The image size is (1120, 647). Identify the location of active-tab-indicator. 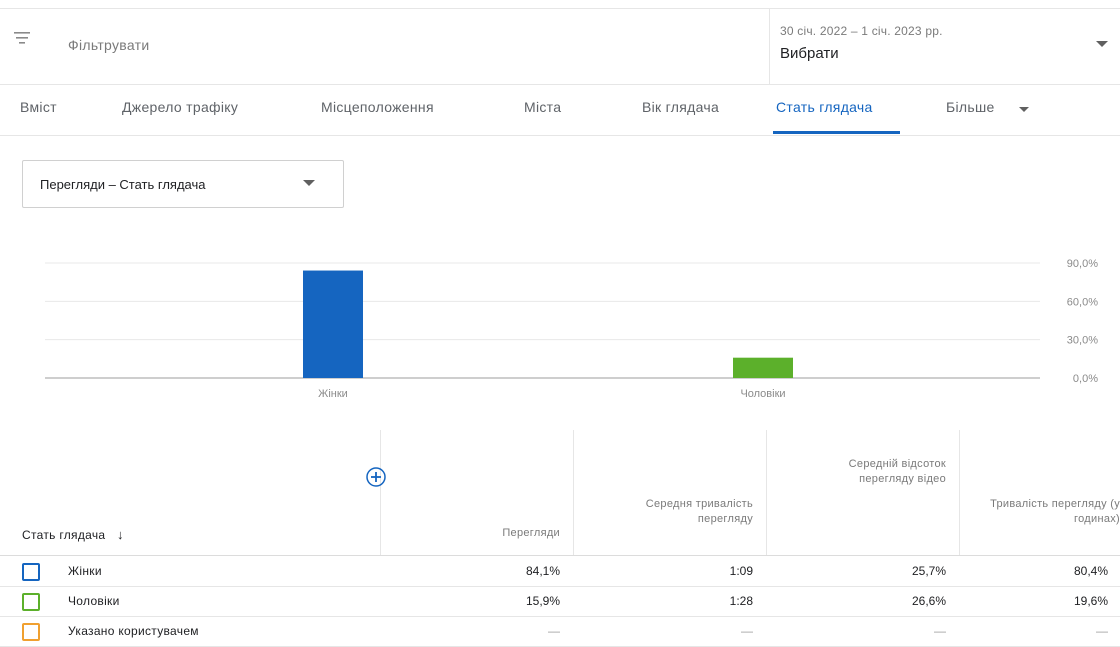
(836, 132).